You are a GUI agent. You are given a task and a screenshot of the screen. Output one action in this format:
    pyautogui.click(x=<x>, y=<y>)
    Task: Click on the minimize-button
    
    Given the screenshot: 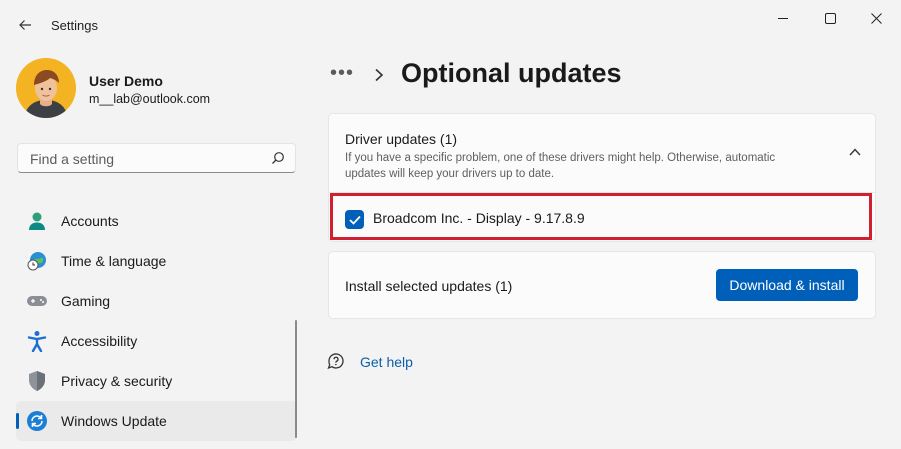 What is the action you would take?
    pyautogui.click(x=783, y=18)
    